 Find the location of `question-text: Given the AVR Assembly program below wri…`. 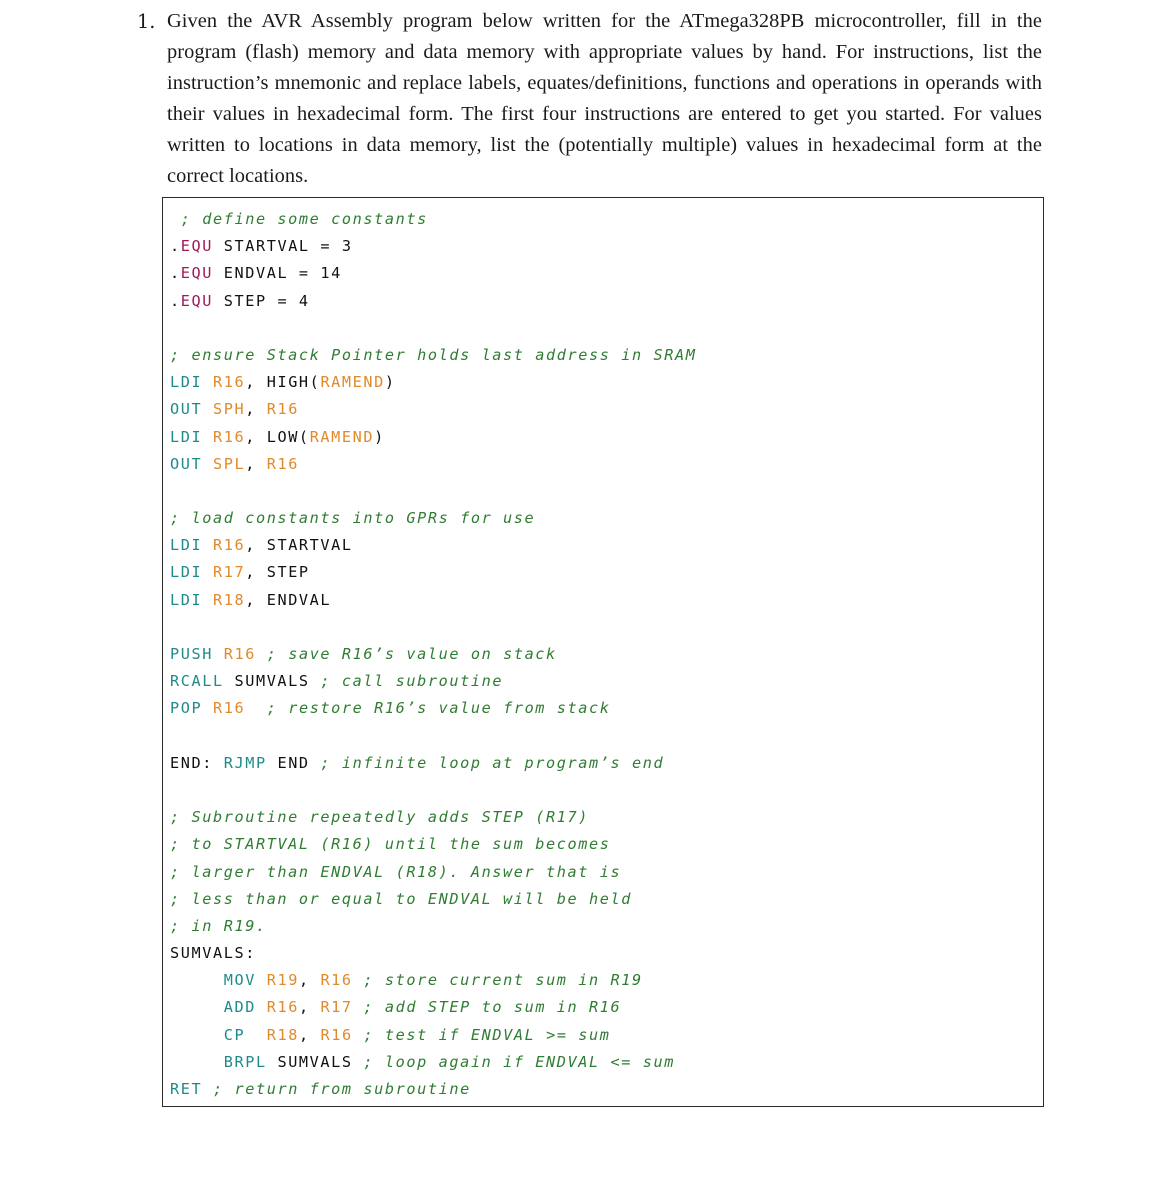

question-text: Given the AVR Assembly program below wri… is located at coordinates (604, 98).